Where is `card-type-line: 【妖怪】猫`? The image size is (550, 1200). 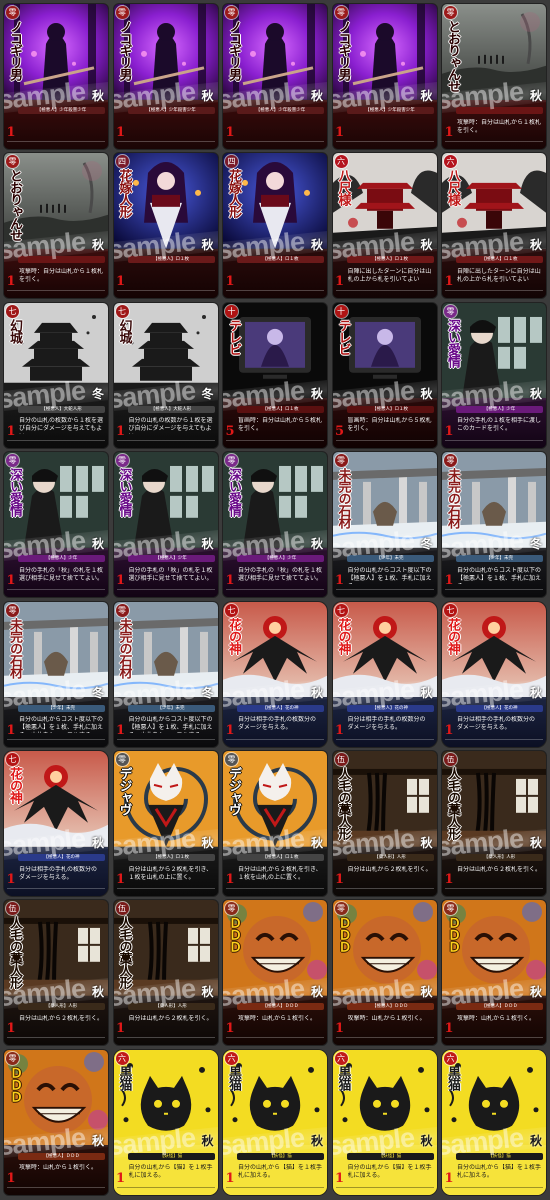 card-type-line: 【妖怪】猫 is located at coordinates (499, 1156).